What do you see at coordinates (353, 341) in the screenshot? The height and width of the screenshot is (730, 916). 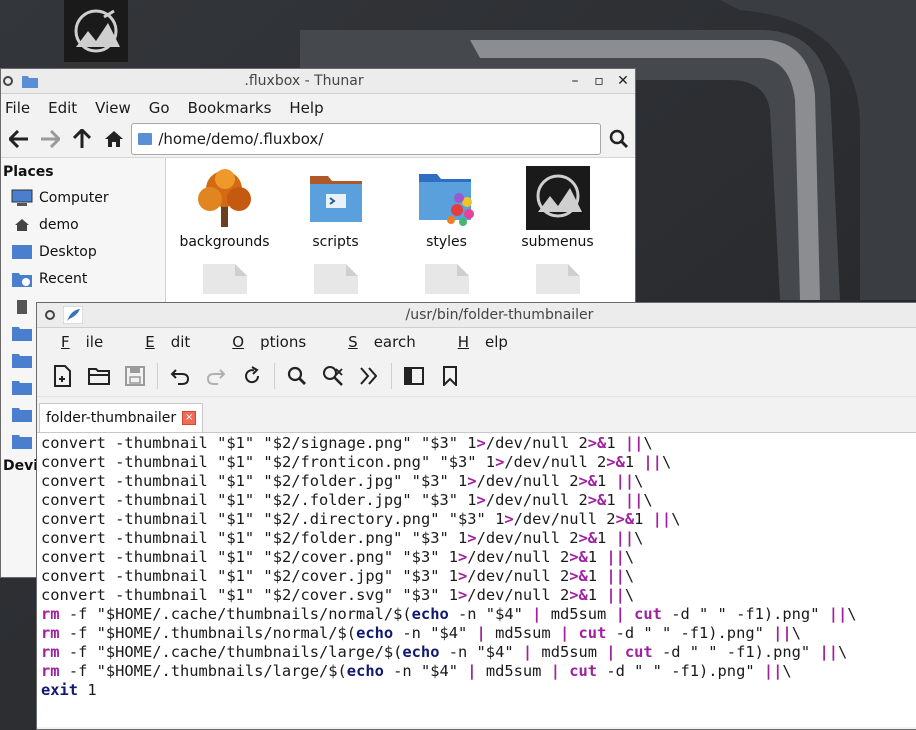 I see `menu-mnemonic: S` at bounding box center [353, 341].